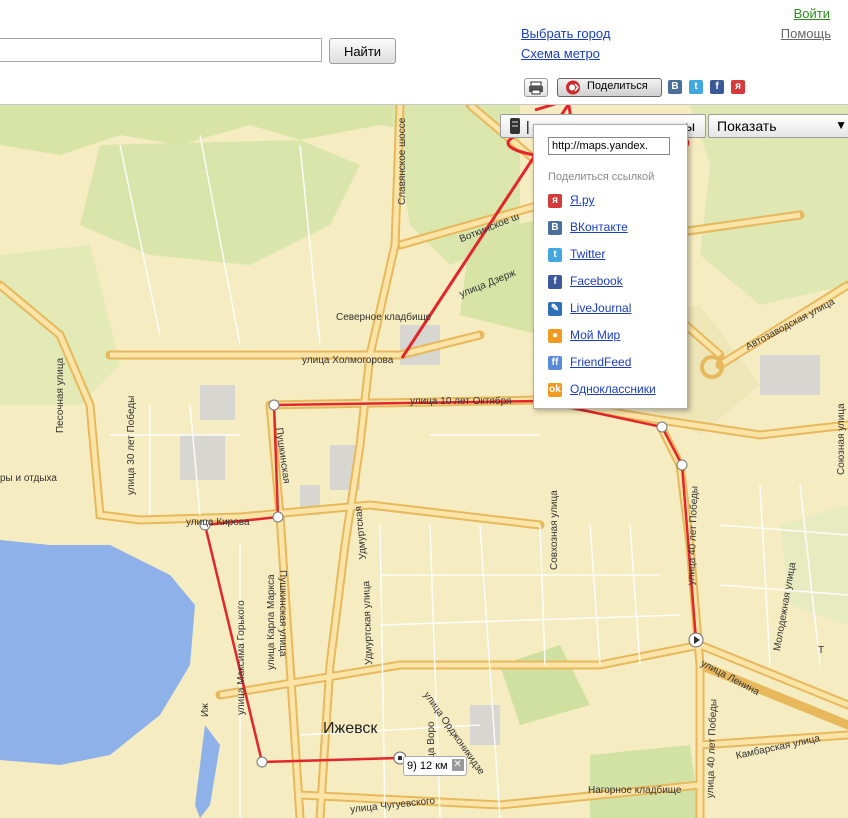  I want to click on street-label: улица Максима Горького, so click(241, 657).